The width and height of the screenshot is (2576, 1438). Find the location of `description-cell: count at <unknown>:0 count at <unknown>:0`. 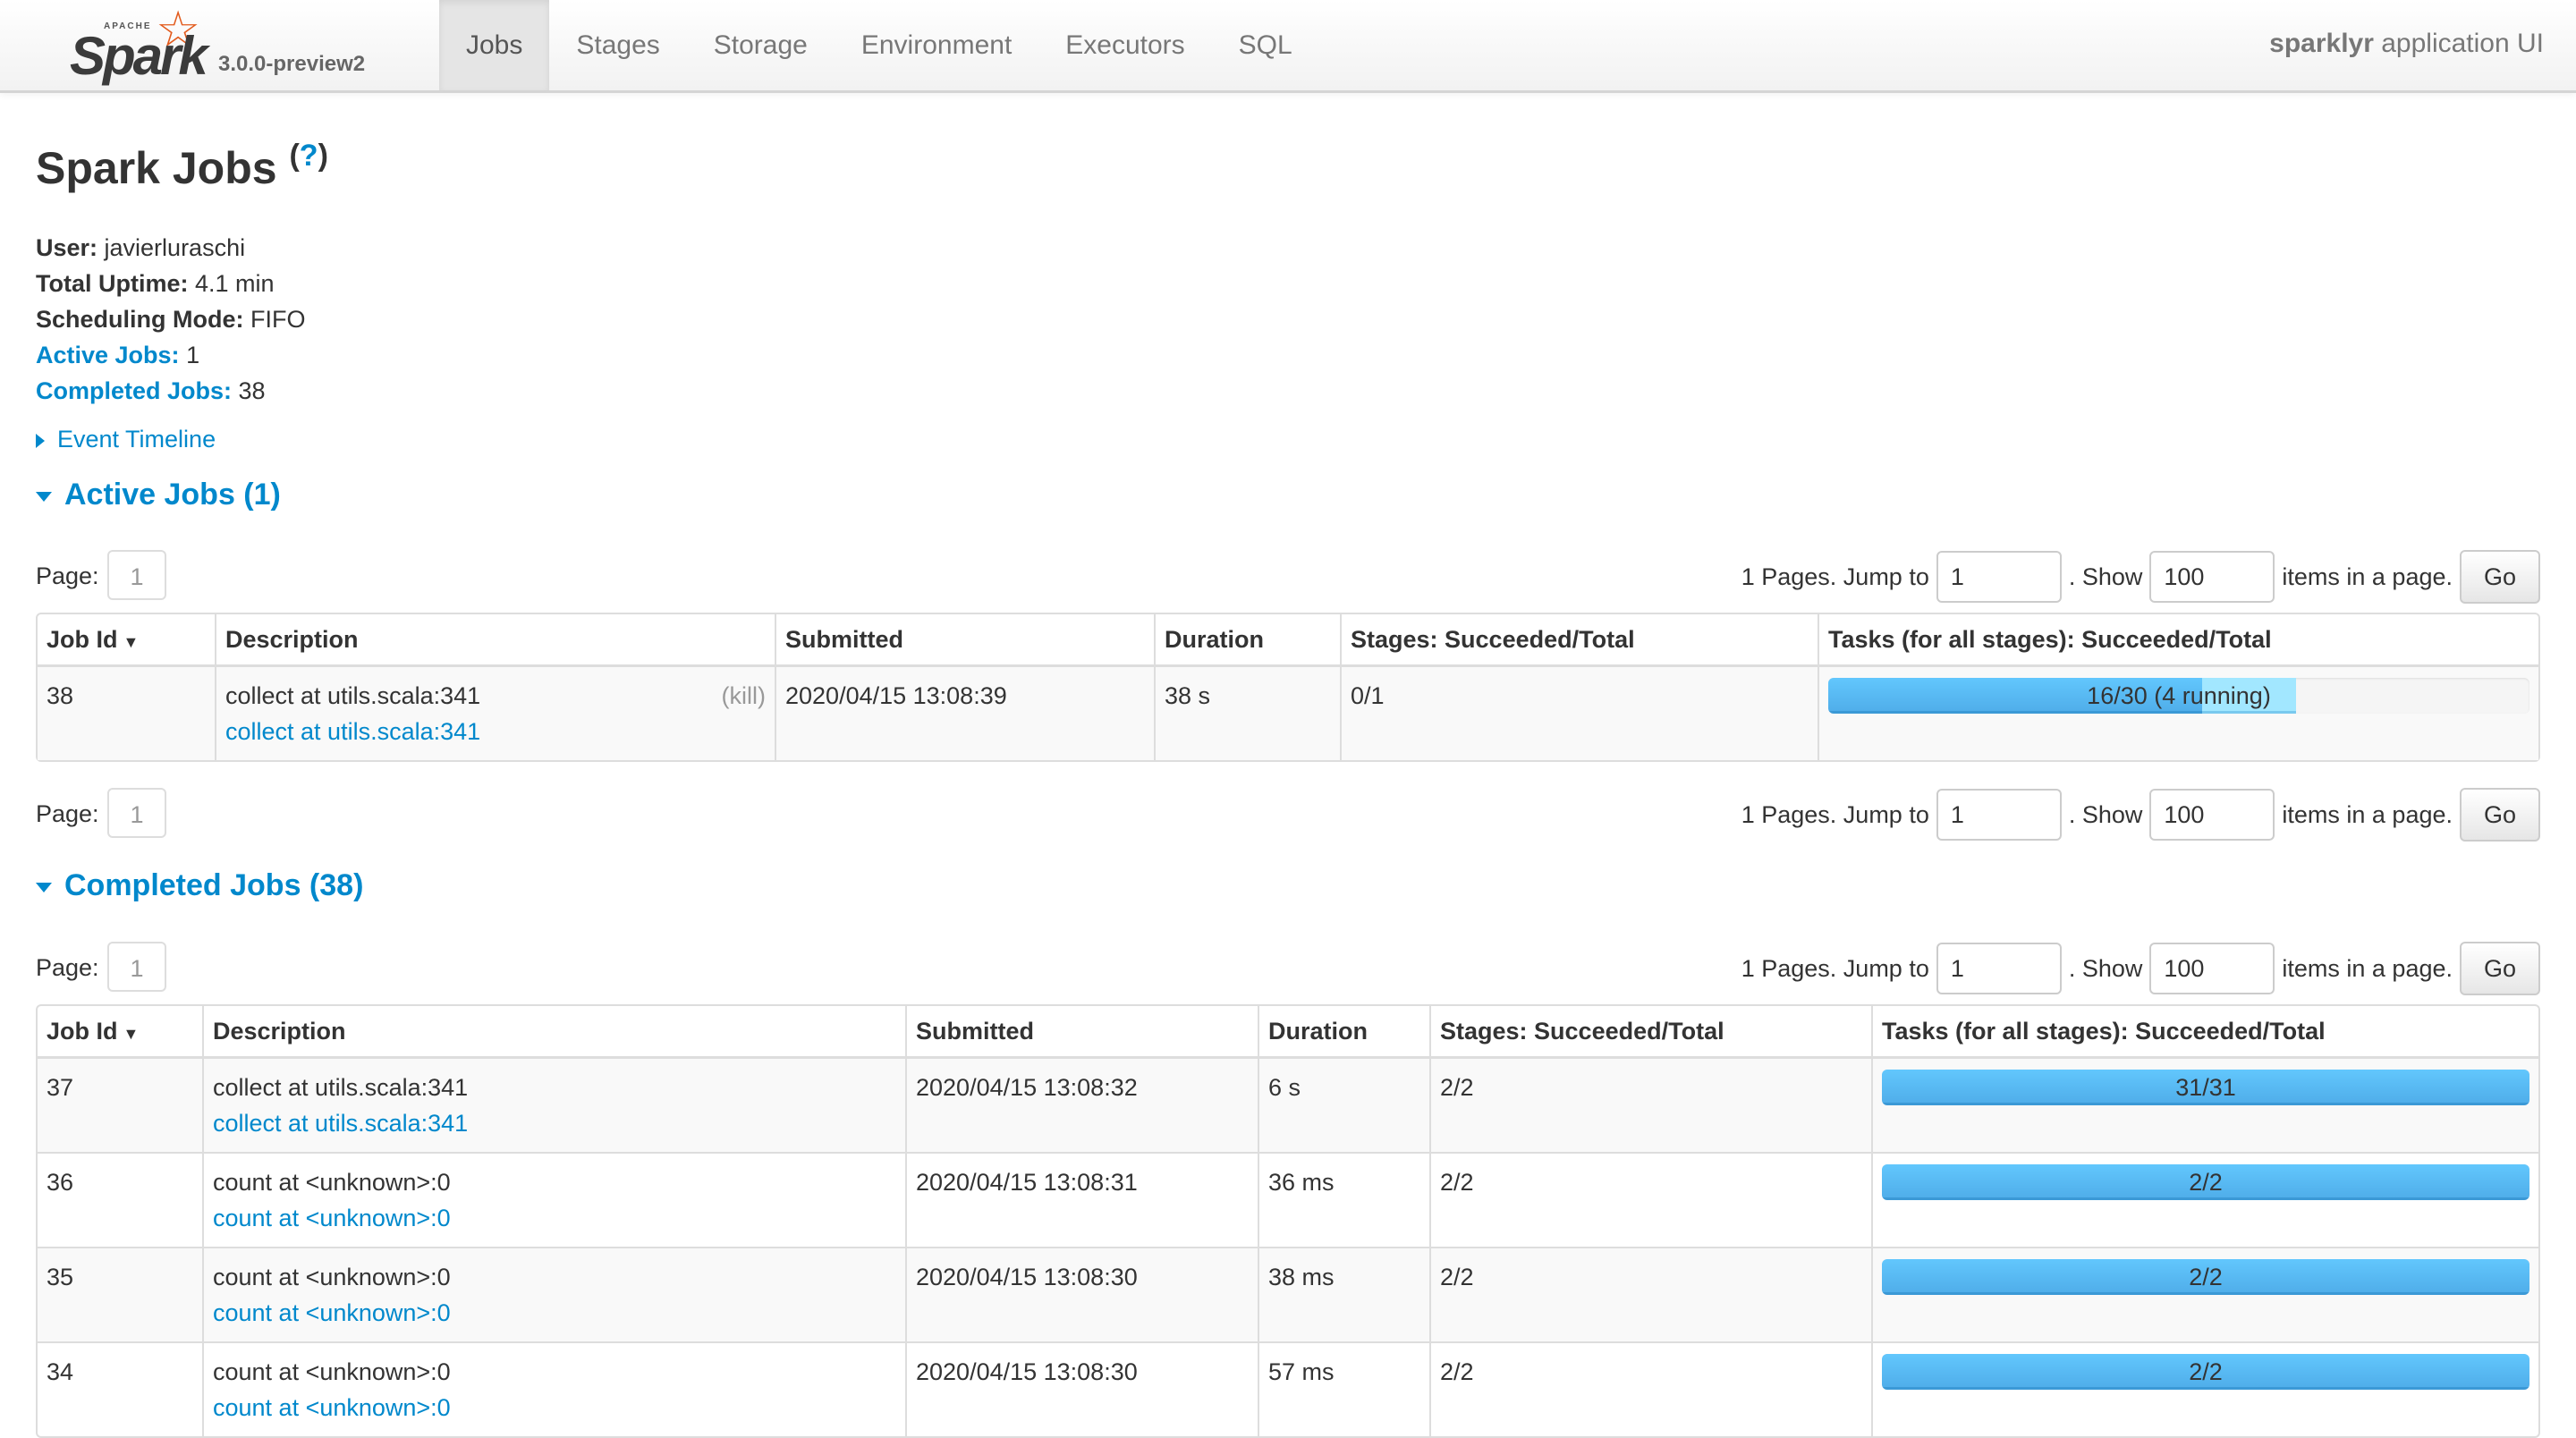

description-cell: count at <unknown>:0 count at <unknown>:0 is located at coordinates (553, 1199).